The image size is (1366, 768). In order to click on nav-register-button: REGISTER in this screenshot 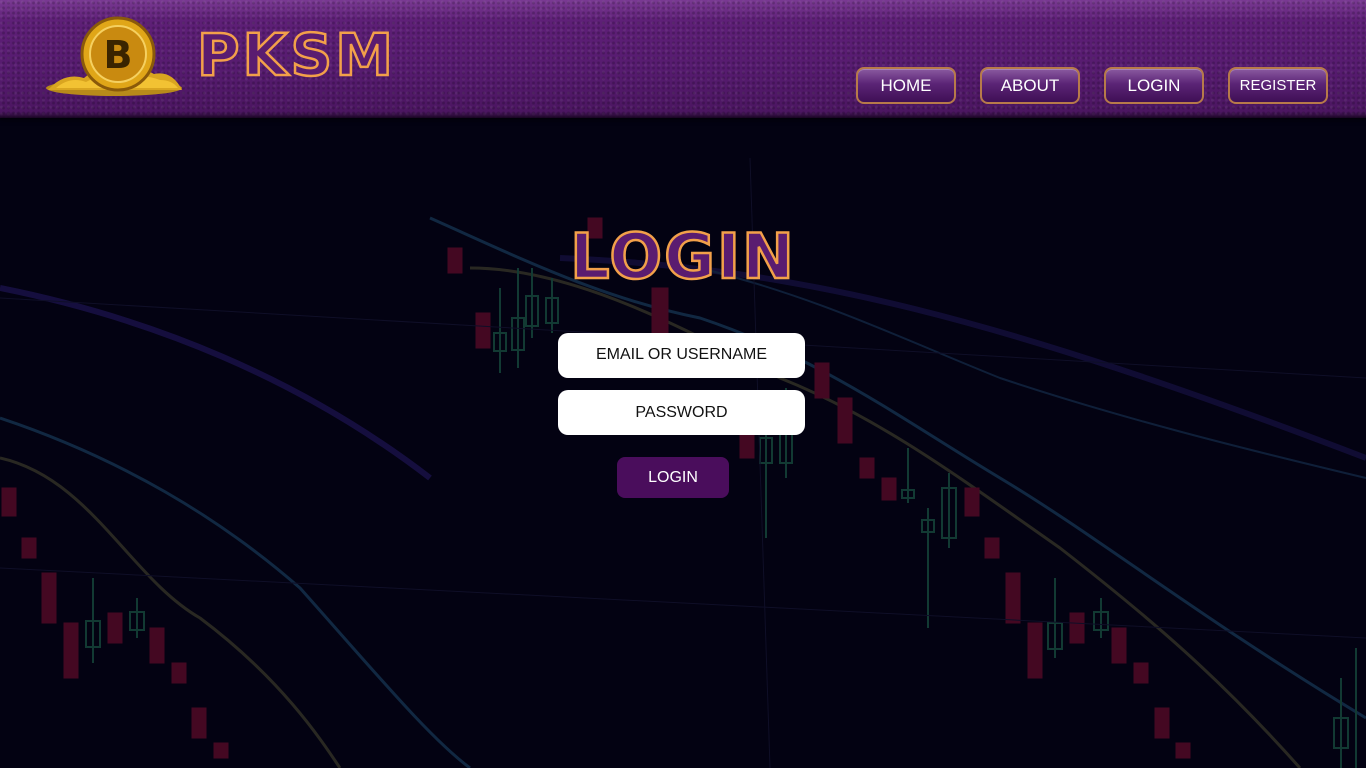, I will do `click(1278, 85)`.